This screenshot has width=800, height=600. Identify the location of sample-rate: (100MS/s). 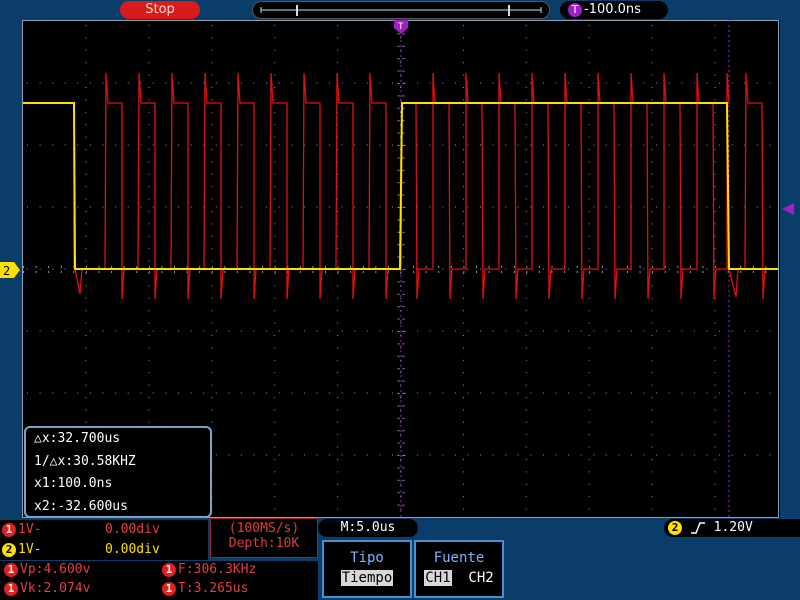
(264, 528).